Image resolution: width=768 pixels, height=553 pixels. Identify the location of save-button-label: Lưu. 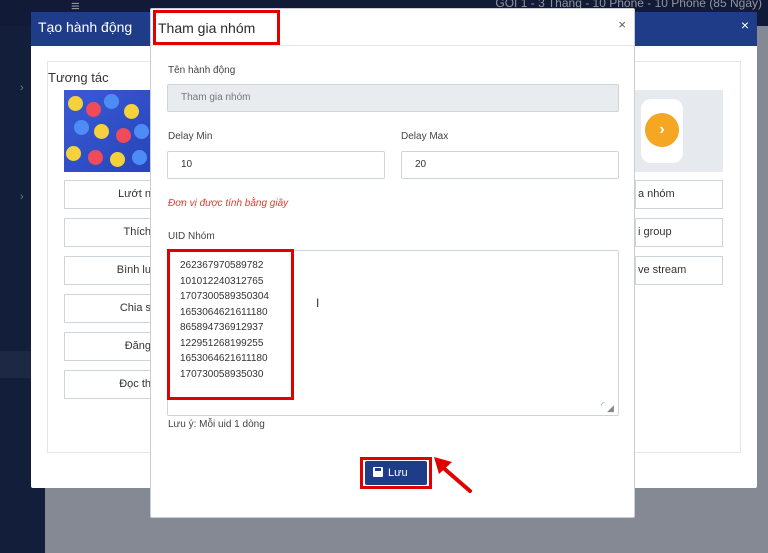
(398, 473).